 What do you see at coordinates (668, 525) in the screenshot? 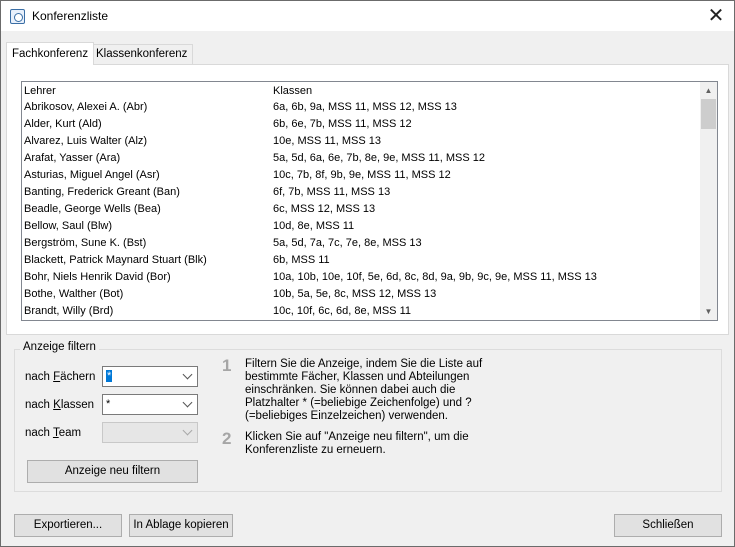
I see `close-button: Schließen` at bounding box center [668, 525].